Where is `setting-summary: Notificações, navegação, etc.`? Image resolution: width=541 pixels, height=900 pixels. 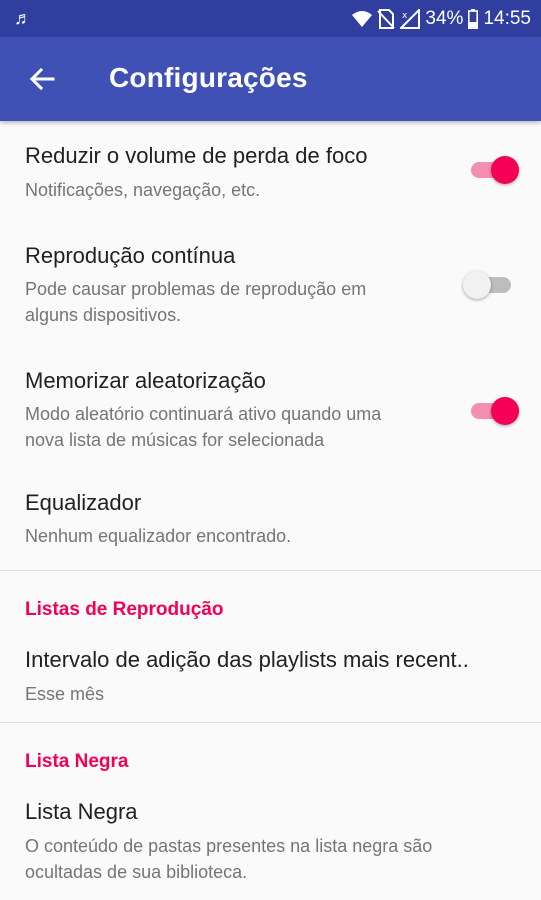 setting-summary: Notificações, navegação, etc. is located at coordinates (143, 190).